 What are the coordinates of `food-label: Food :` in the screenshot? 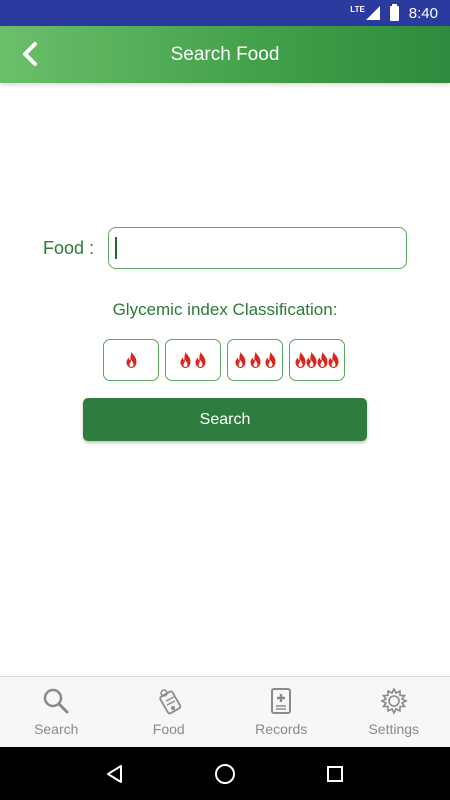 It's located at (69, 248).